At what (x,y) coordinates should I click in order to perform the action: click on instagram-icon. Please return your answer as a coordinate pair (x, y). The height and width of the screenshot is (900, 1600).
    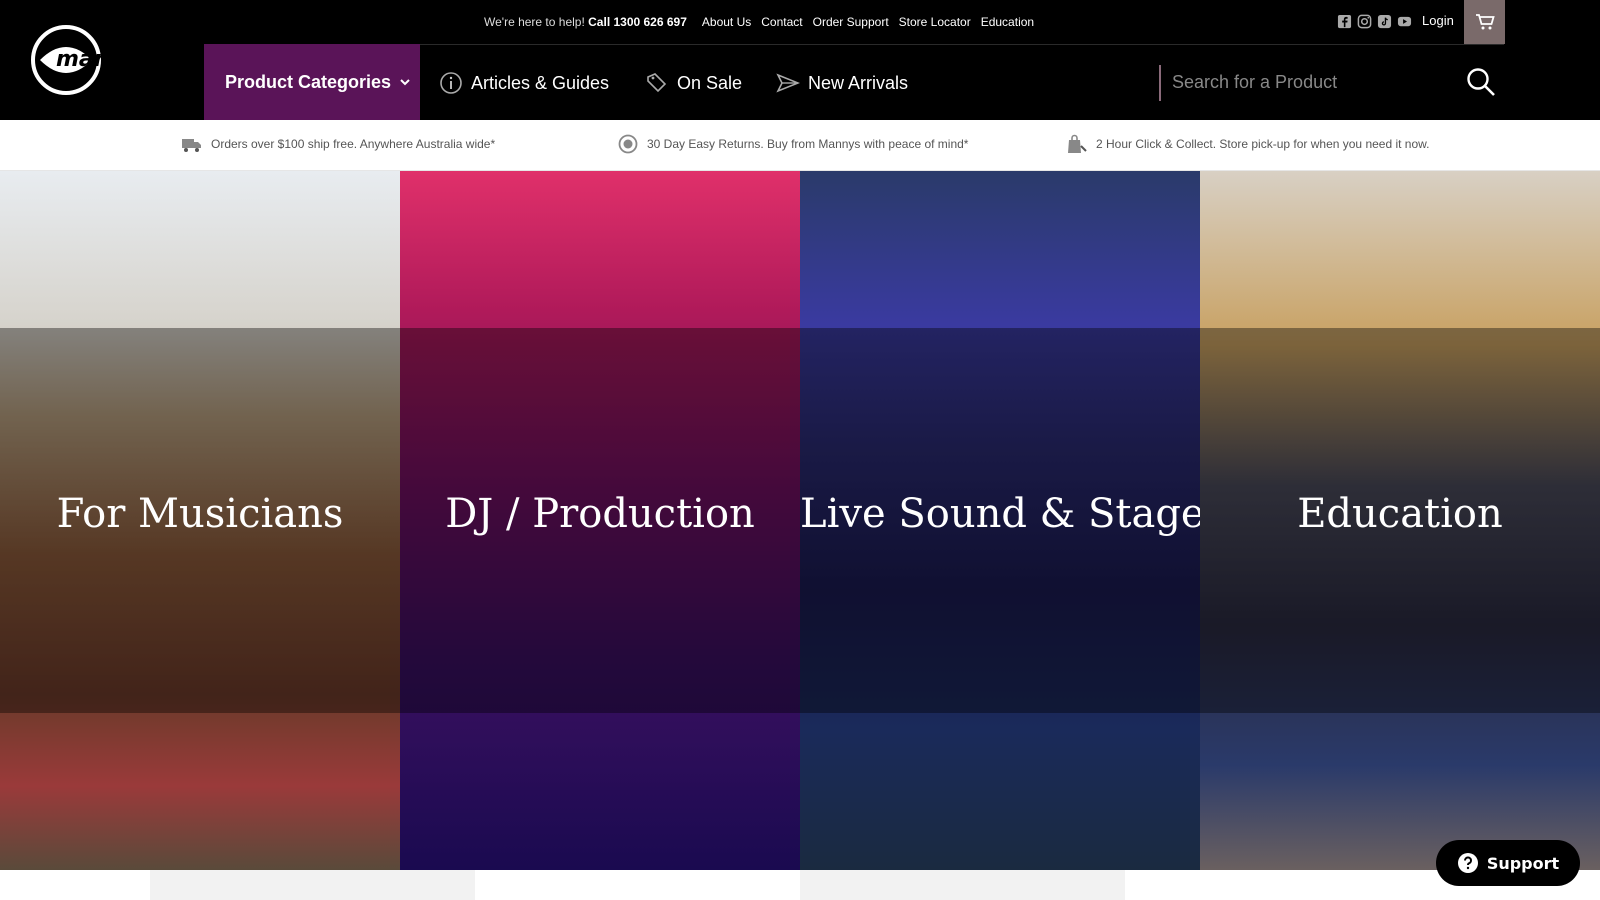
    Looking at the image, I should click on (1364, 21).